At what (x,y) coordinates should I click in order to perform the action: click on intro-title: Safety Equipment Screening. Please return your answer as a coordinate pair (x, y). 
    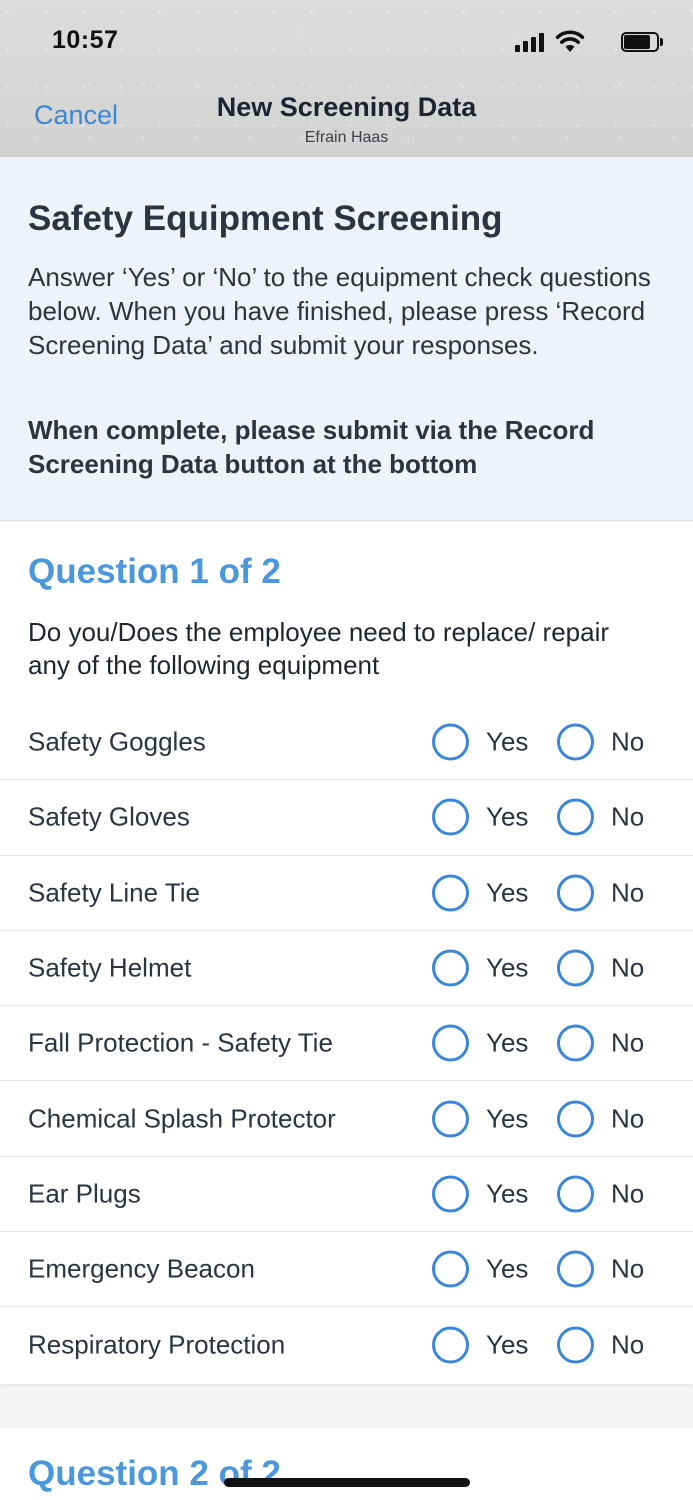
    Looking at the image, I should click on (265, 218).